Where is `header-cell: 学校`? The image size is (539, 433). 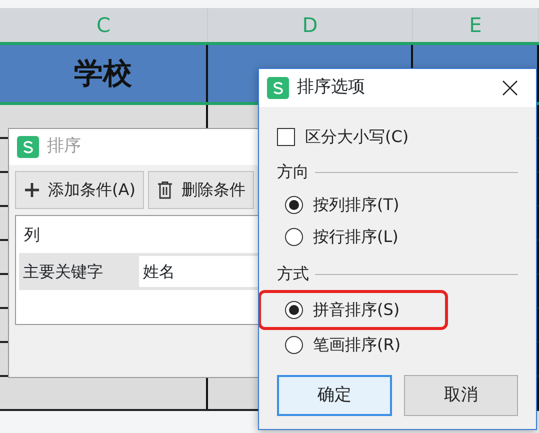
header-cell: 学校 is located at coordinates (104, 73).